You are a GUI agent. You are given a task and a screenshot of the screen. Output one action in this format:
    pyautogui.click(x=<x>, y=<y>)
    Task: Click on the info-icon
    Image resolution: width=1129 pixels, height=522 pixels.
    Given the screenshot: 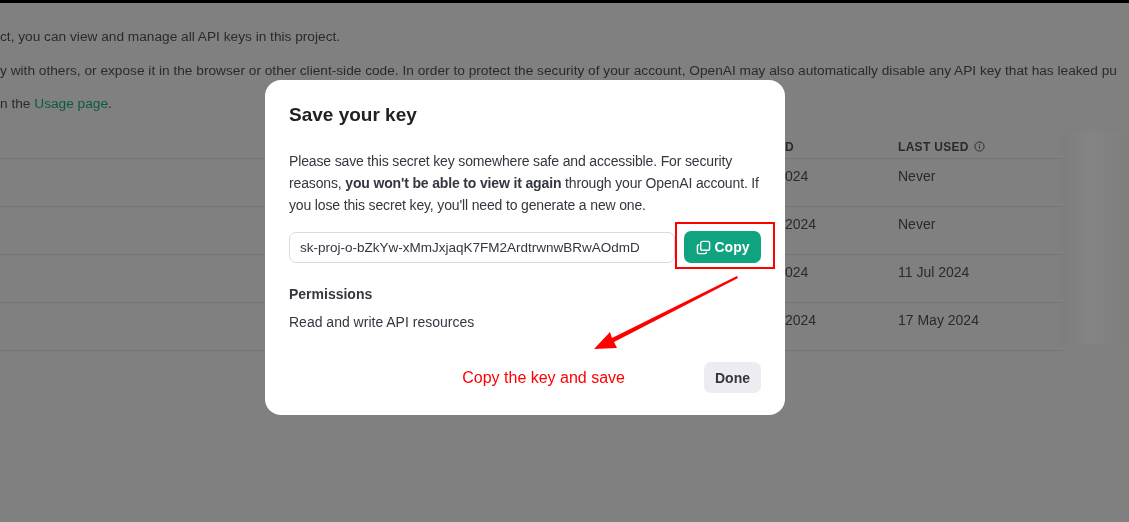 What is the action you would take?
    pyautogui.click(x=979, y=146)
    